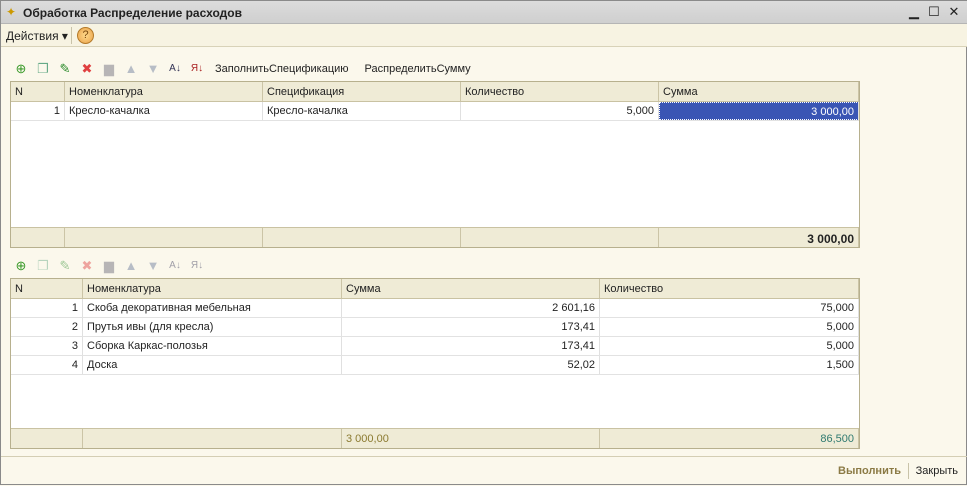 This screenshot has height=486, width=967. I want to click on col-spec: Спецификация, so click(362, 91).